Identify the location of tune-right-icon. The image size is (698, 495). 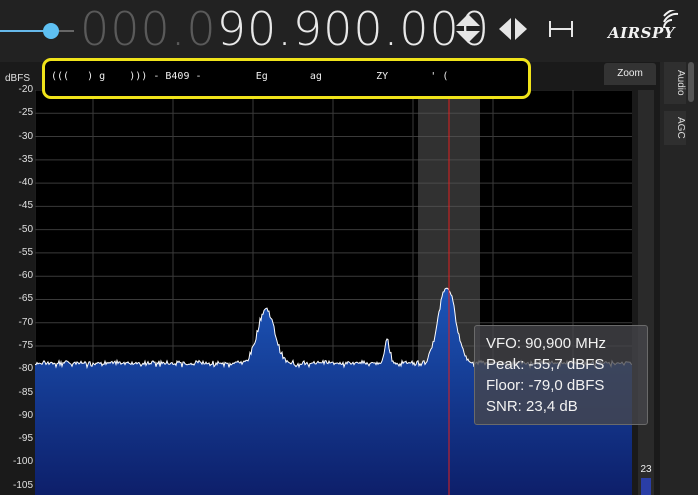
(521, 29).